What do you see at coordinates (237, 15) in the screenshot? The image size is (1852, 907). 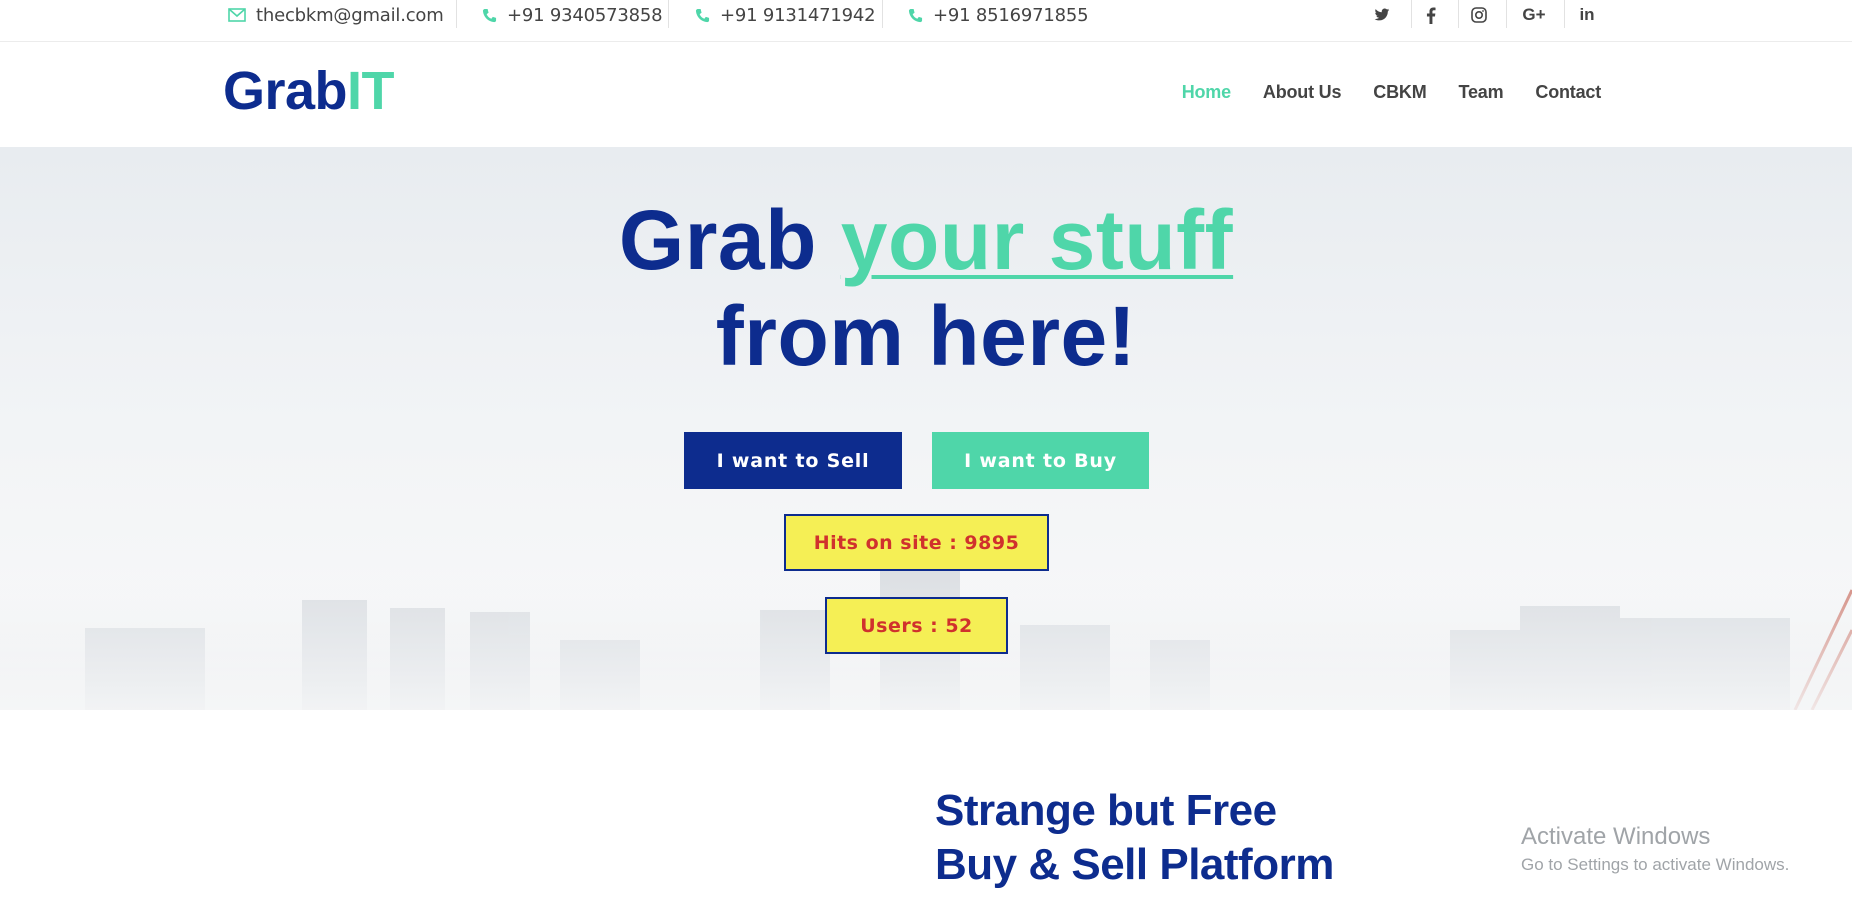 I see `envelope-icon` at bounding box center [237, 15].